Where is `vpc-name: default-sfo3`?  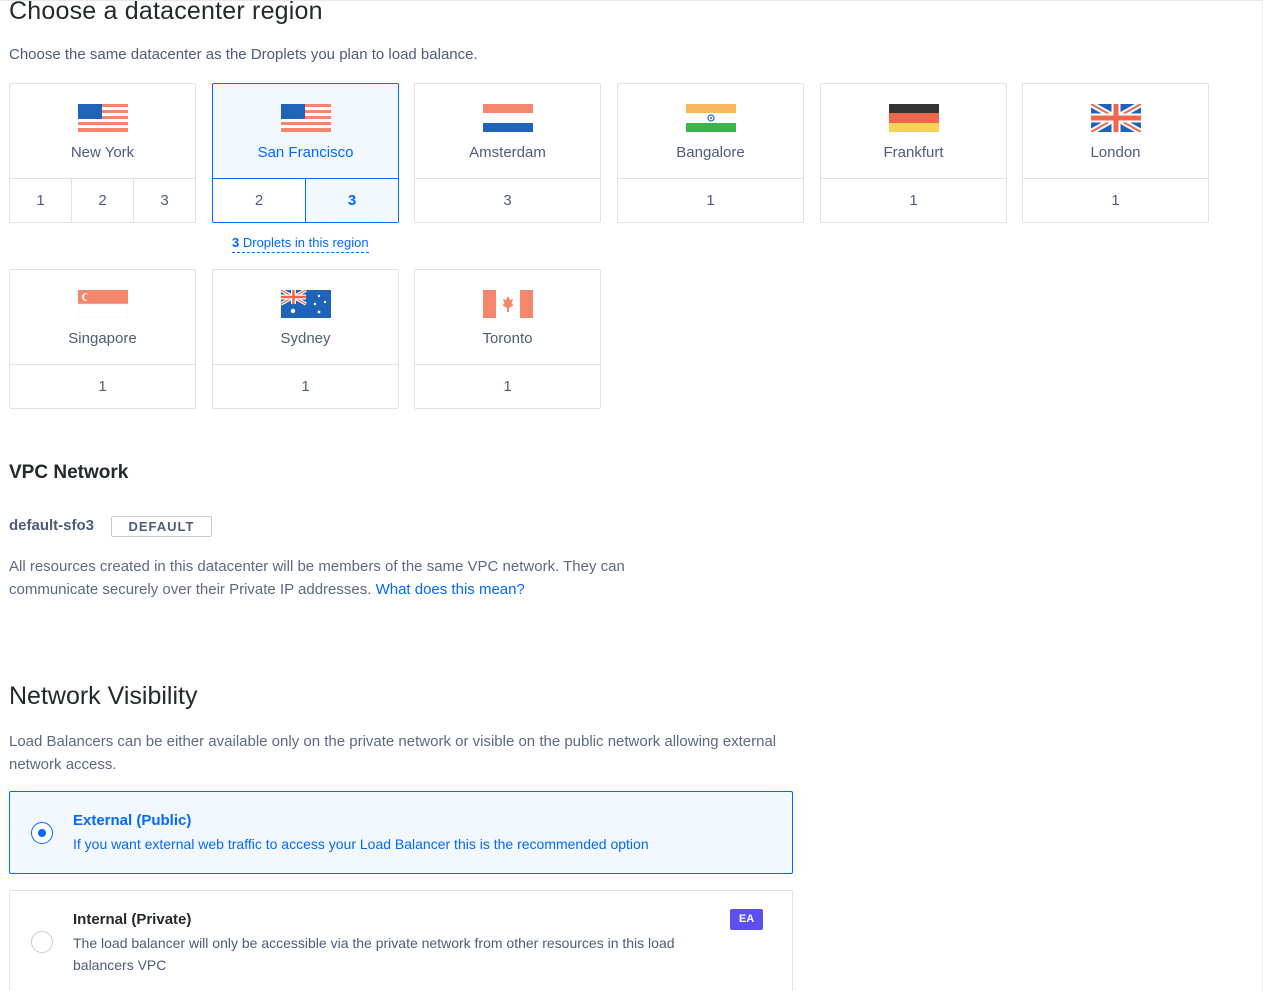 vpc-name: default-sfo3 is located at coordinates (52, 525).